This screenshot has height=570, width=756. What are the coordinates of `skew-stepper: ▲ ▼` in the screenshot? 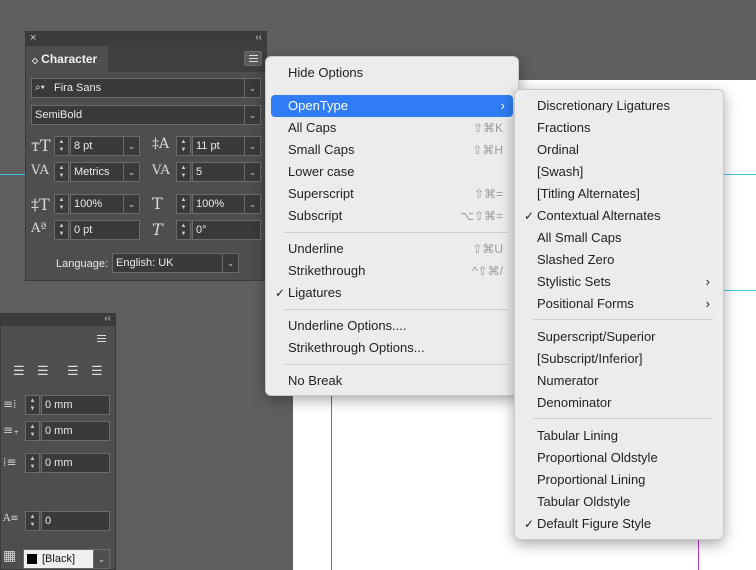 It's located at (183, 230).